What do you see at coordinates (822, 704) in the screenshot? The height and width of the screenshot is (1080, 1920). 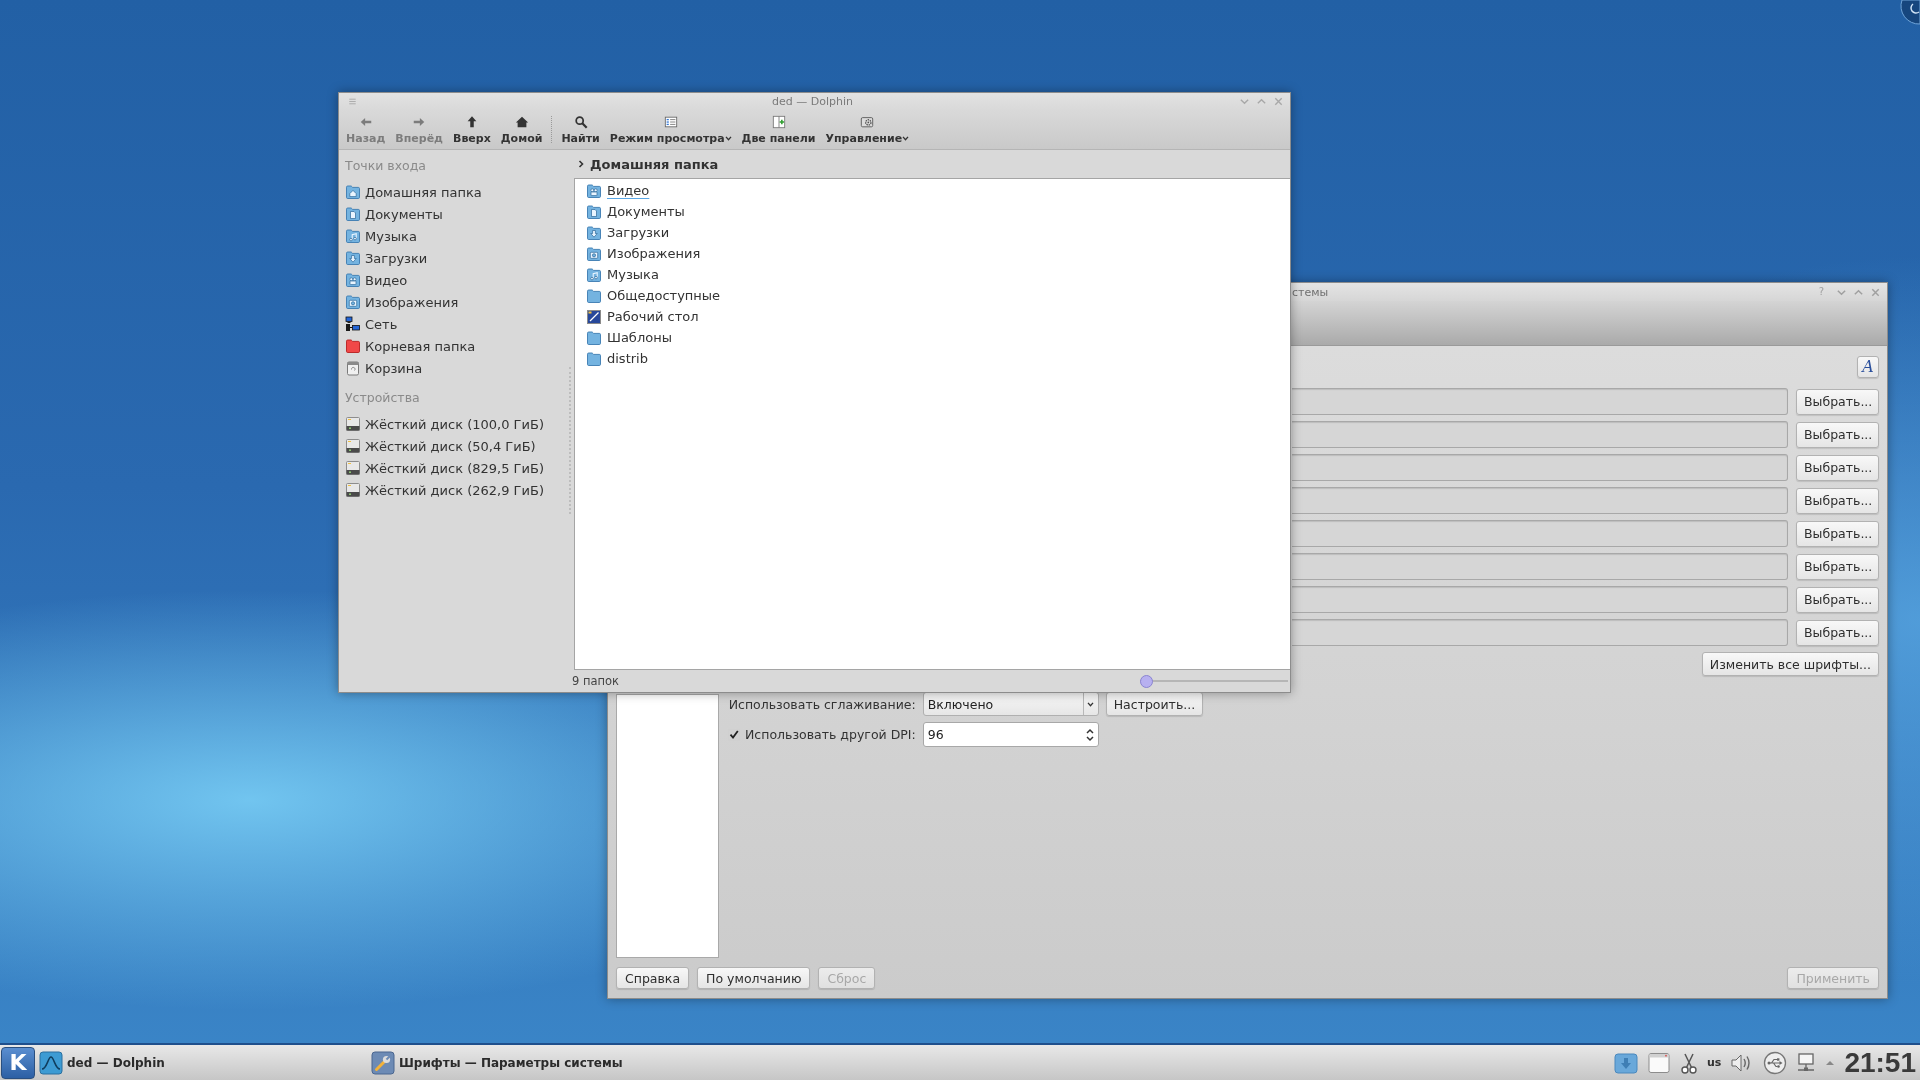 I see `antialiasing-label: Использовать сглаживание:` at bounding box center [822, 704].